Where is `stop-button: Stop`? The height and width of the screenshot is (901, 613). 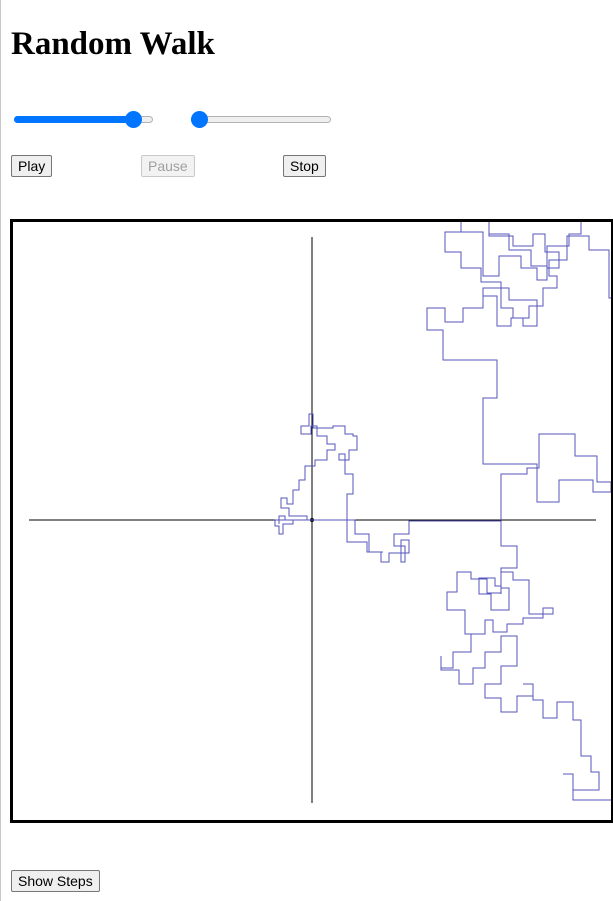
stop-button: Stop is located at coordinates (304, 166).